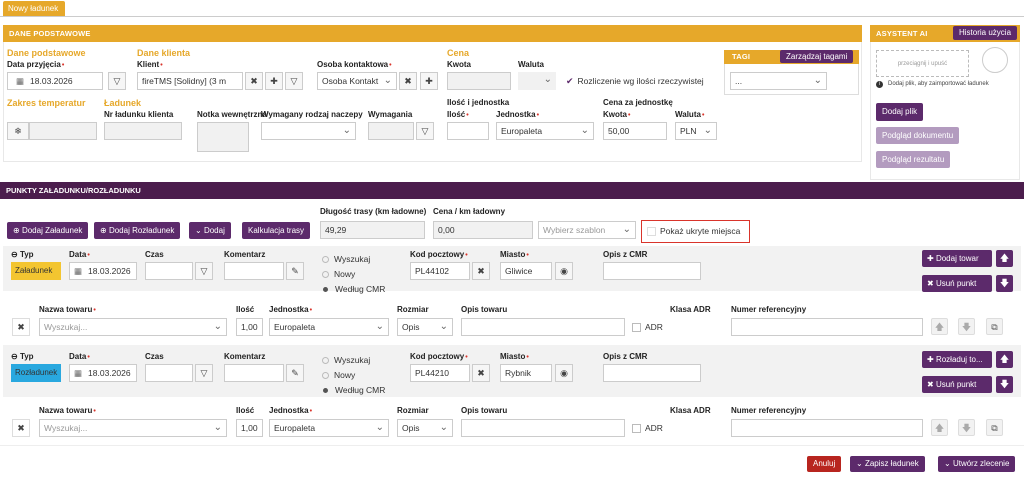 This screenshot has width=1024, height=502. What do you see at coordinates (117, 81) in the screenshot?
I see `date-filter-button: ▽` at bounding box center [117, 81].